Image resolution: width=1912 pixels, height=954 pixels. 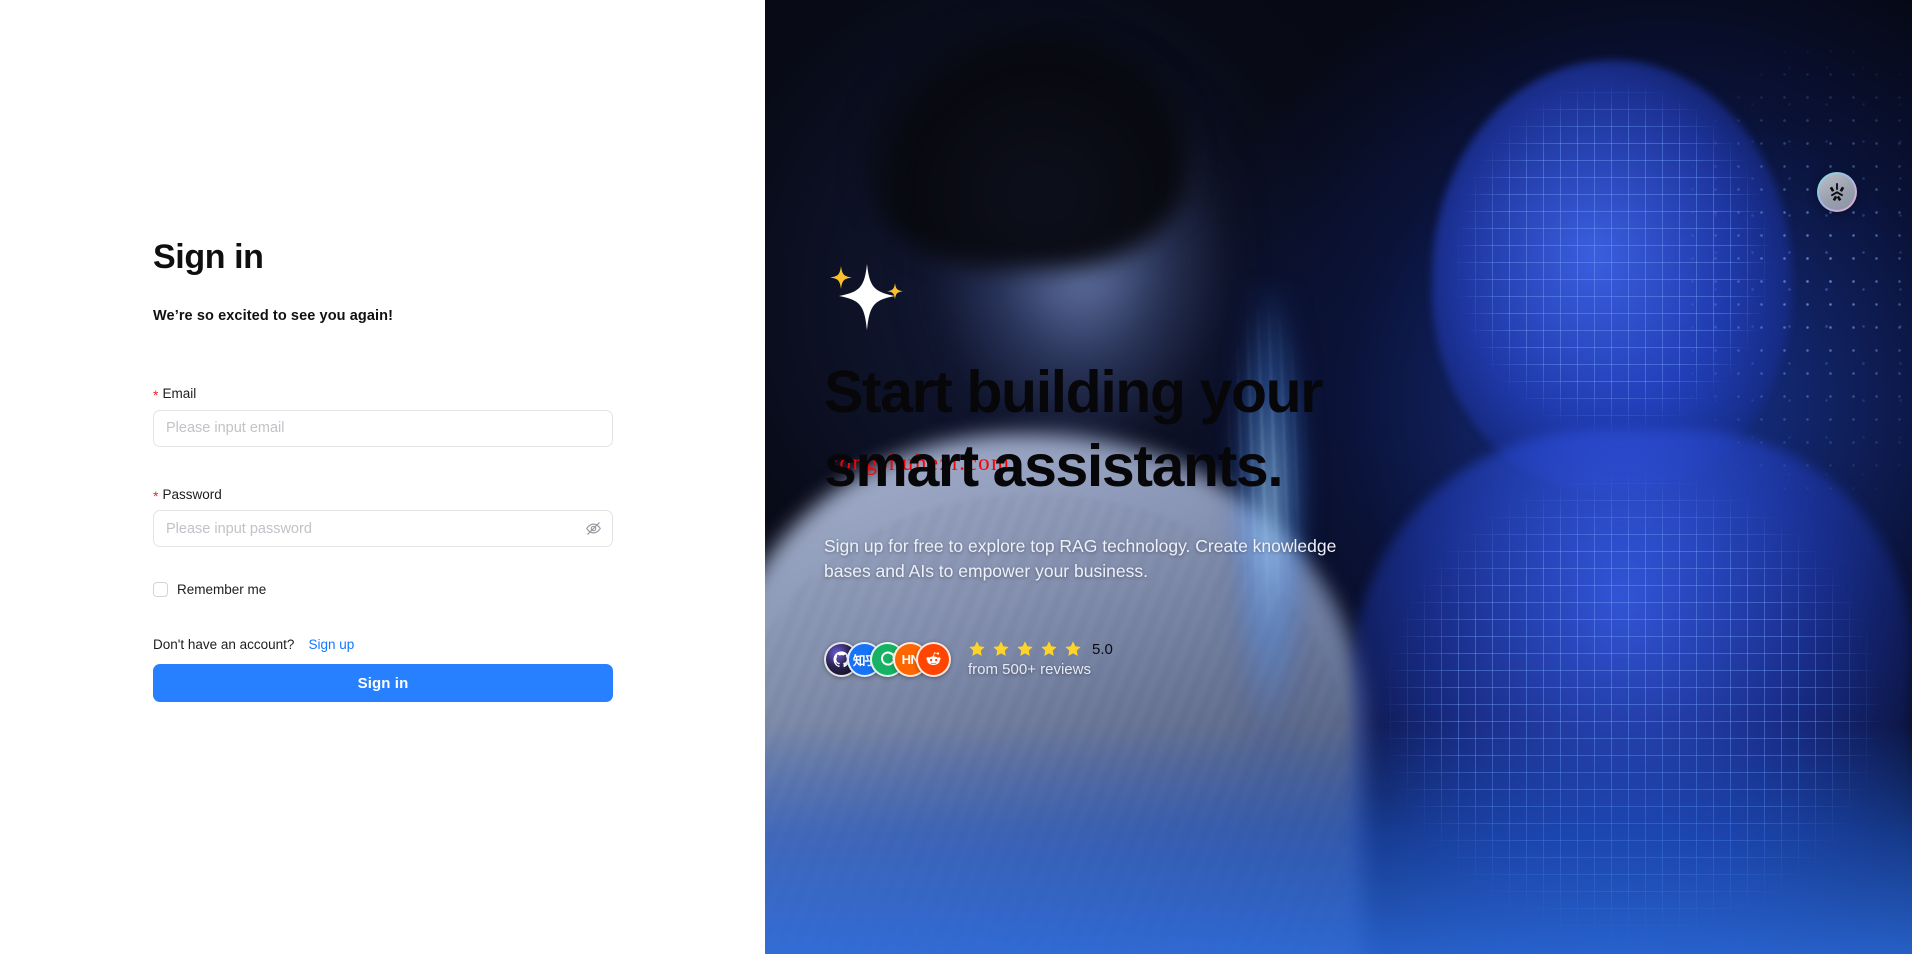 What do you see at coordinates (156, 495) in the screenshot?
I see `required-asterisk-password: *` at bounding box center [156, 495].